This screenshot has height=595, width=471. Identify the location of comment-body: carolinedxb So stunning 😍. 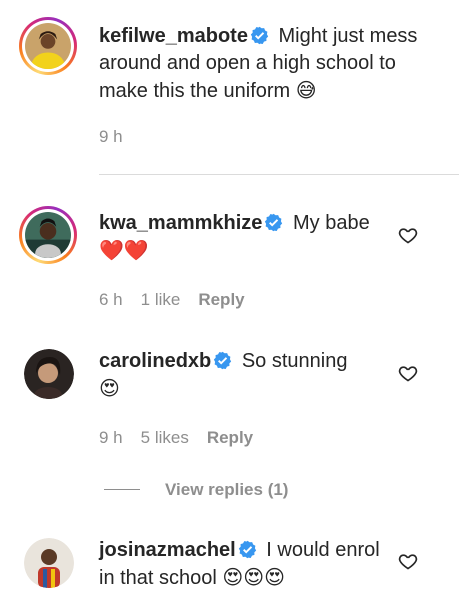
(244, 375).